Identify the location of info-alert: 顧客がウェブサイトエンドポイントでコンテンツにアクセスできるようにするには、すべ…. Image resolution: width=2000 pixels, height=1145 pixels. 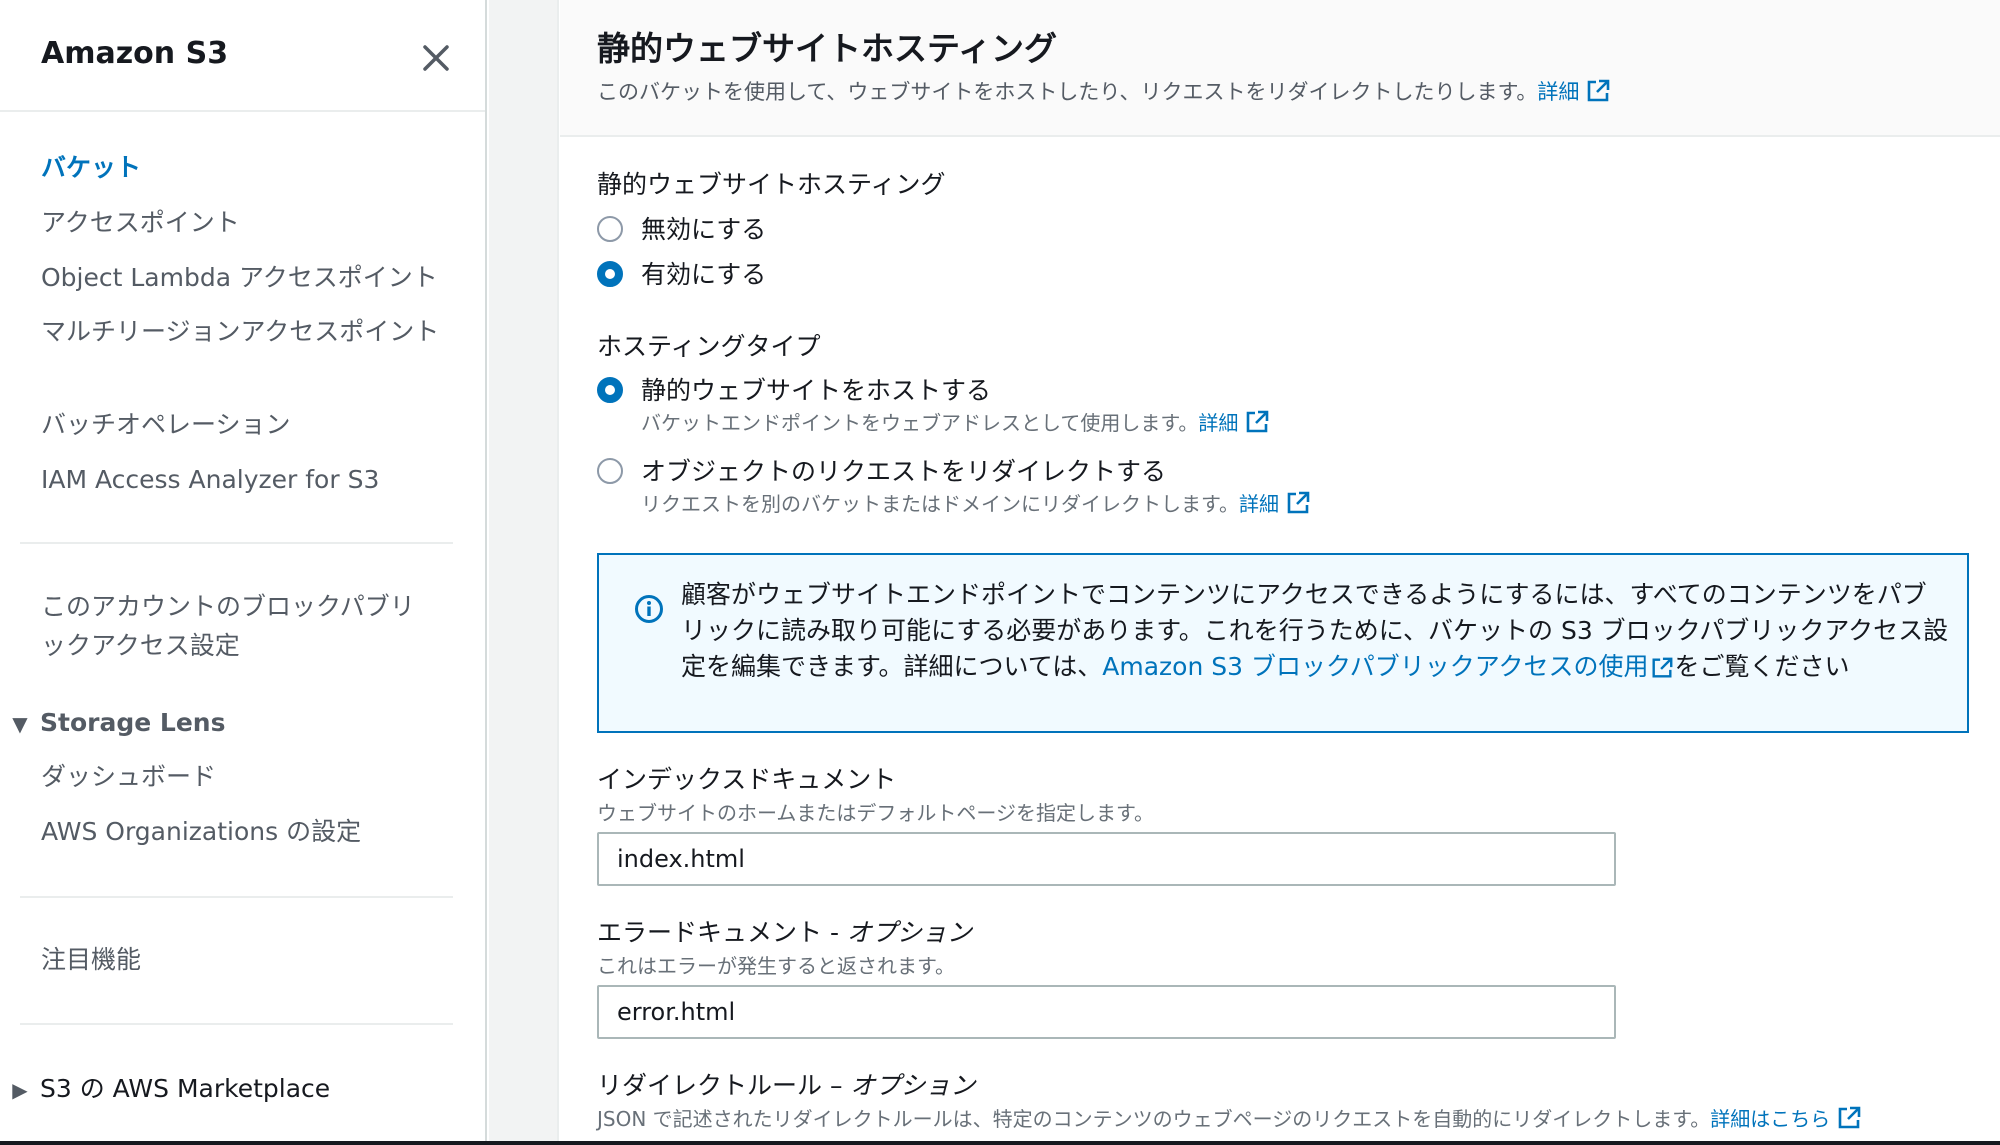
(1283, 643).